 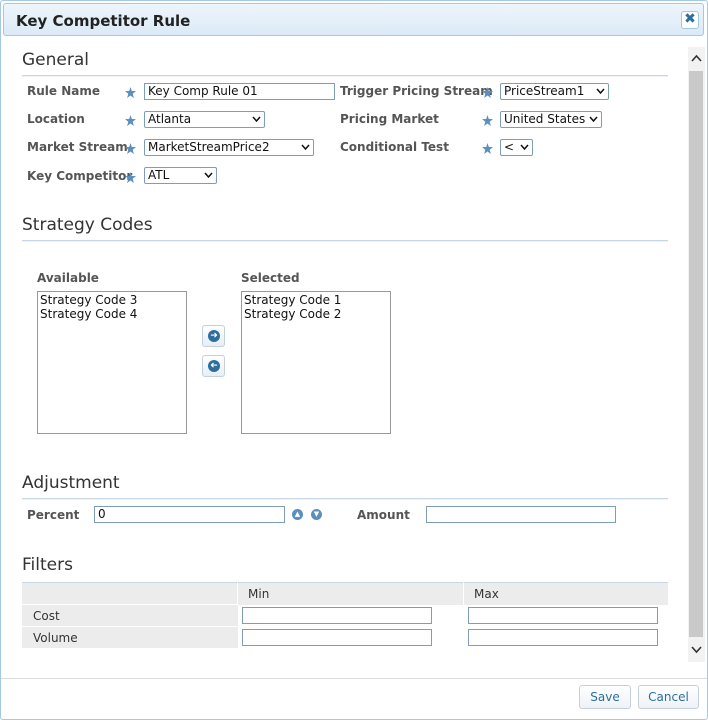 I want to click on scroll-up-icon, so click(x=696, y=58).